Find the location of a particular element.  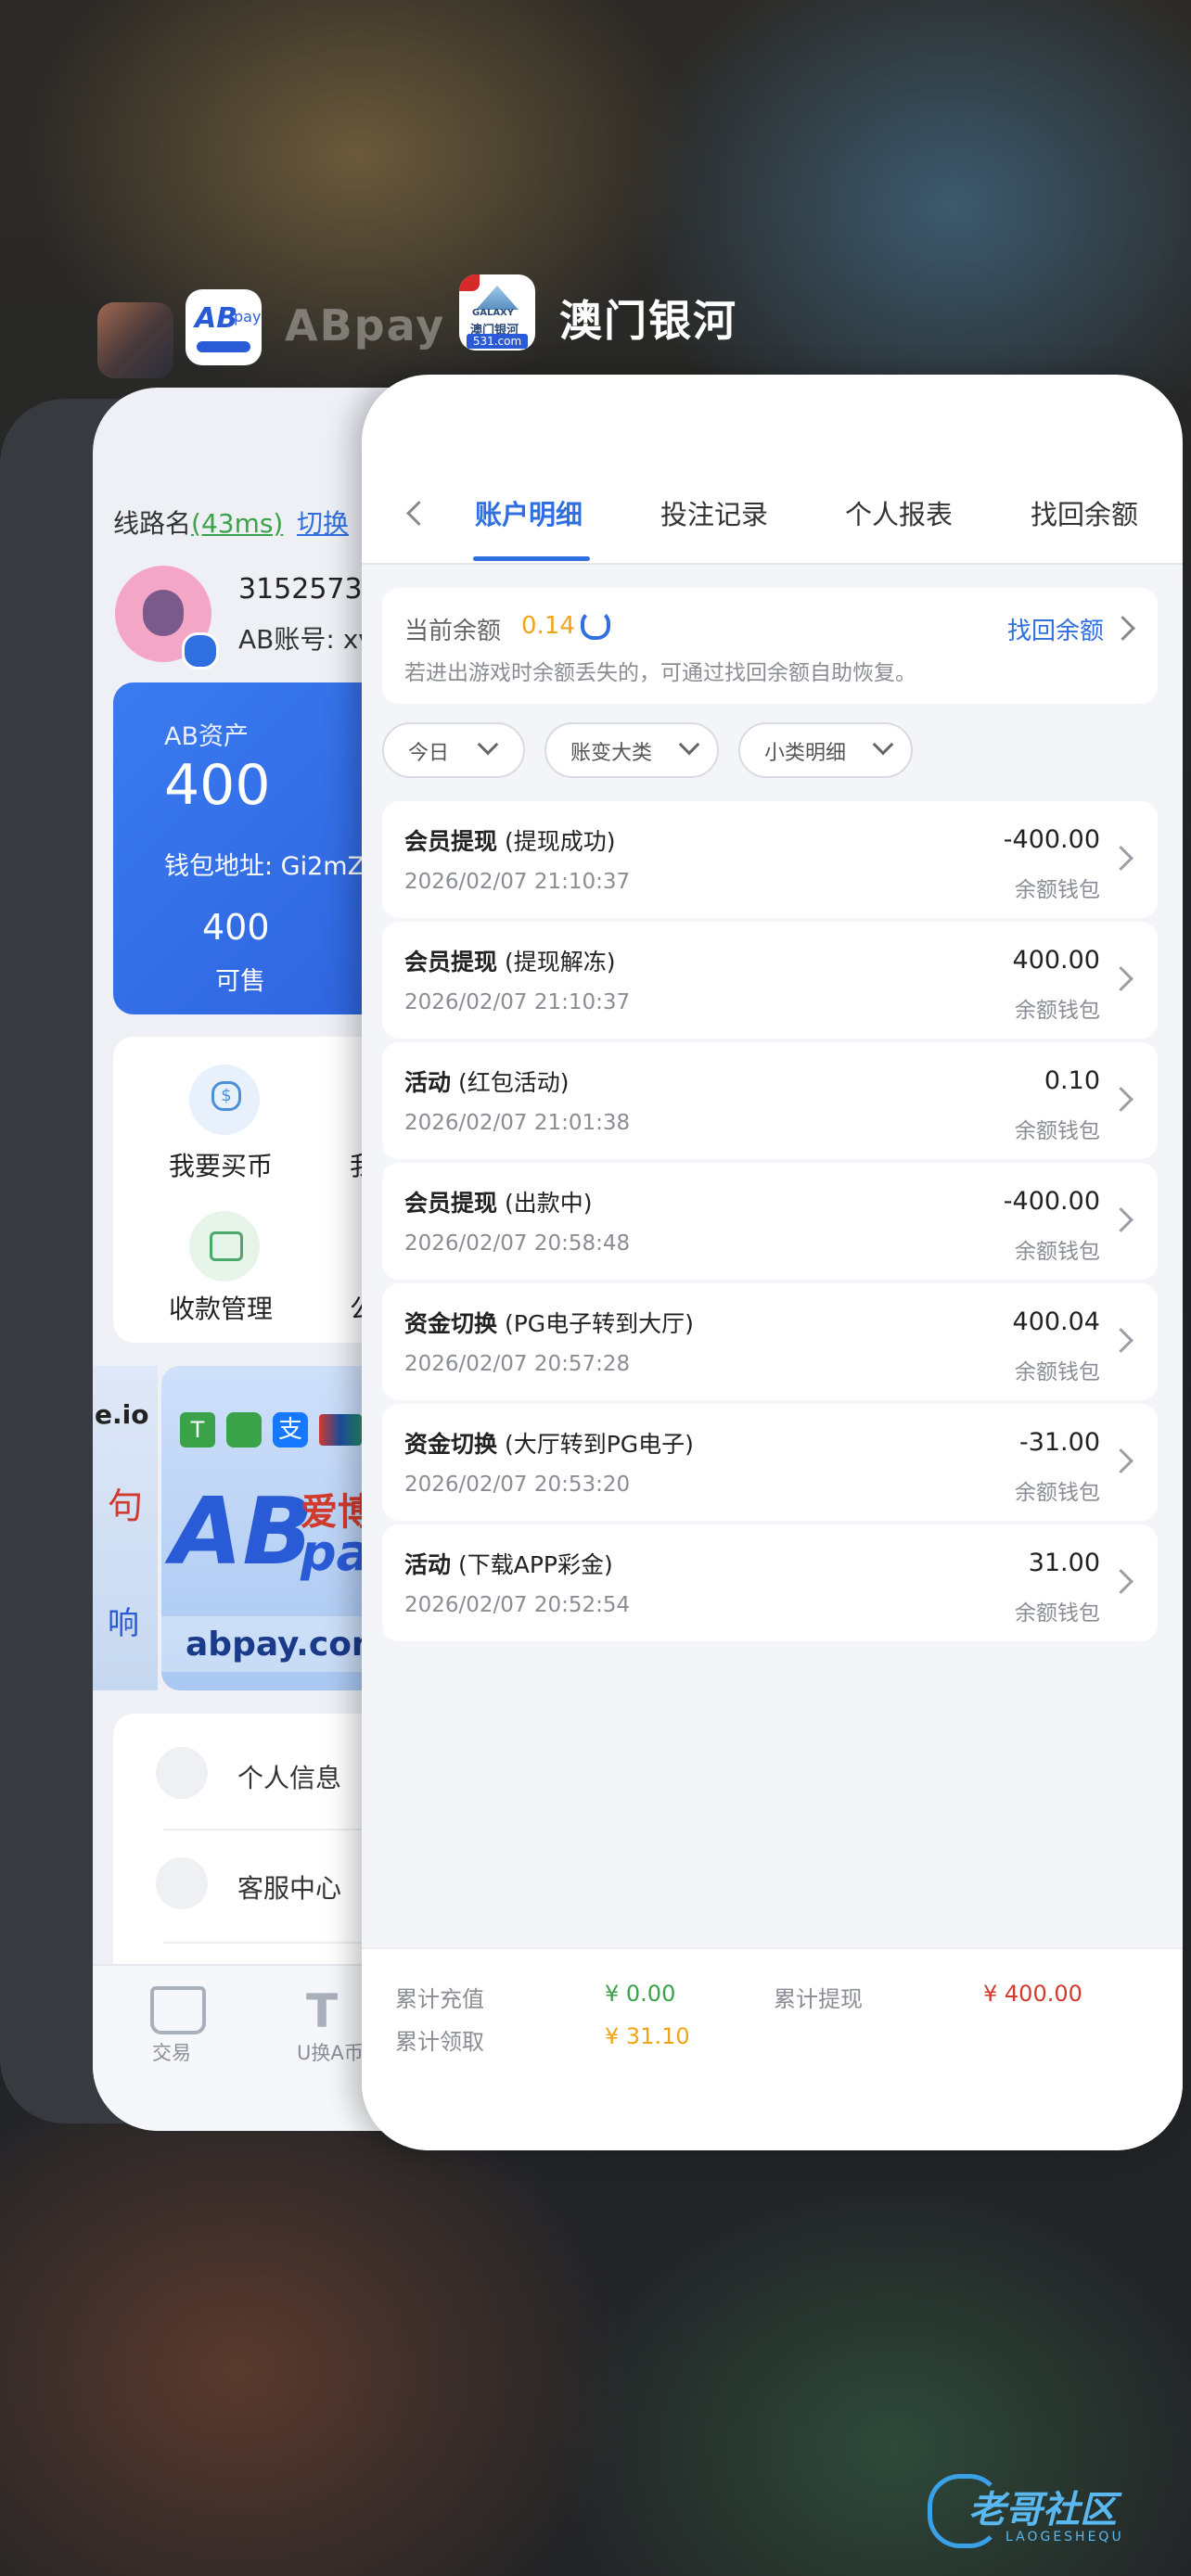

switch-line-link: 切换 is located at coordinates (323, 522).